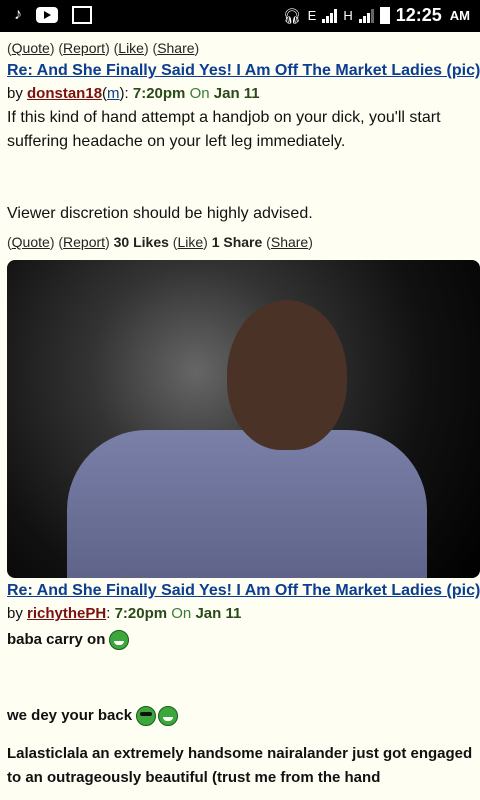  I want to click on post-time: 7:20pm, so click(159, 93).